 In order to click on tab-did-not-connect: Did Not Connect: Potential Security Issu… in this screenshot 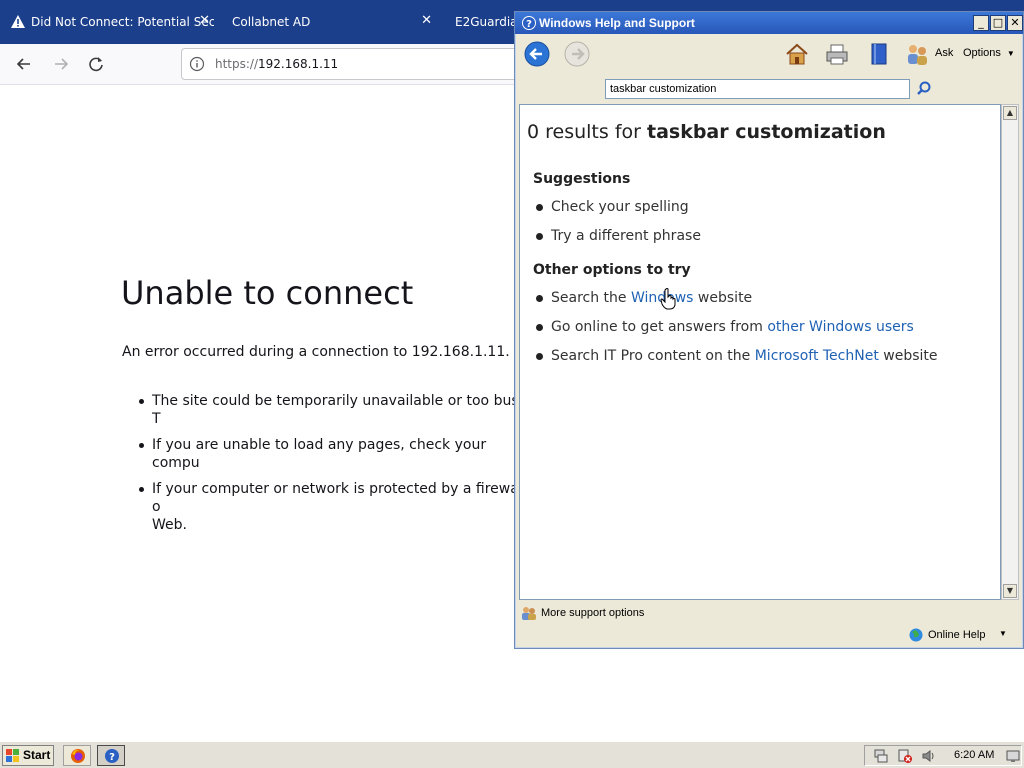, I will do `click(107, 22)`.